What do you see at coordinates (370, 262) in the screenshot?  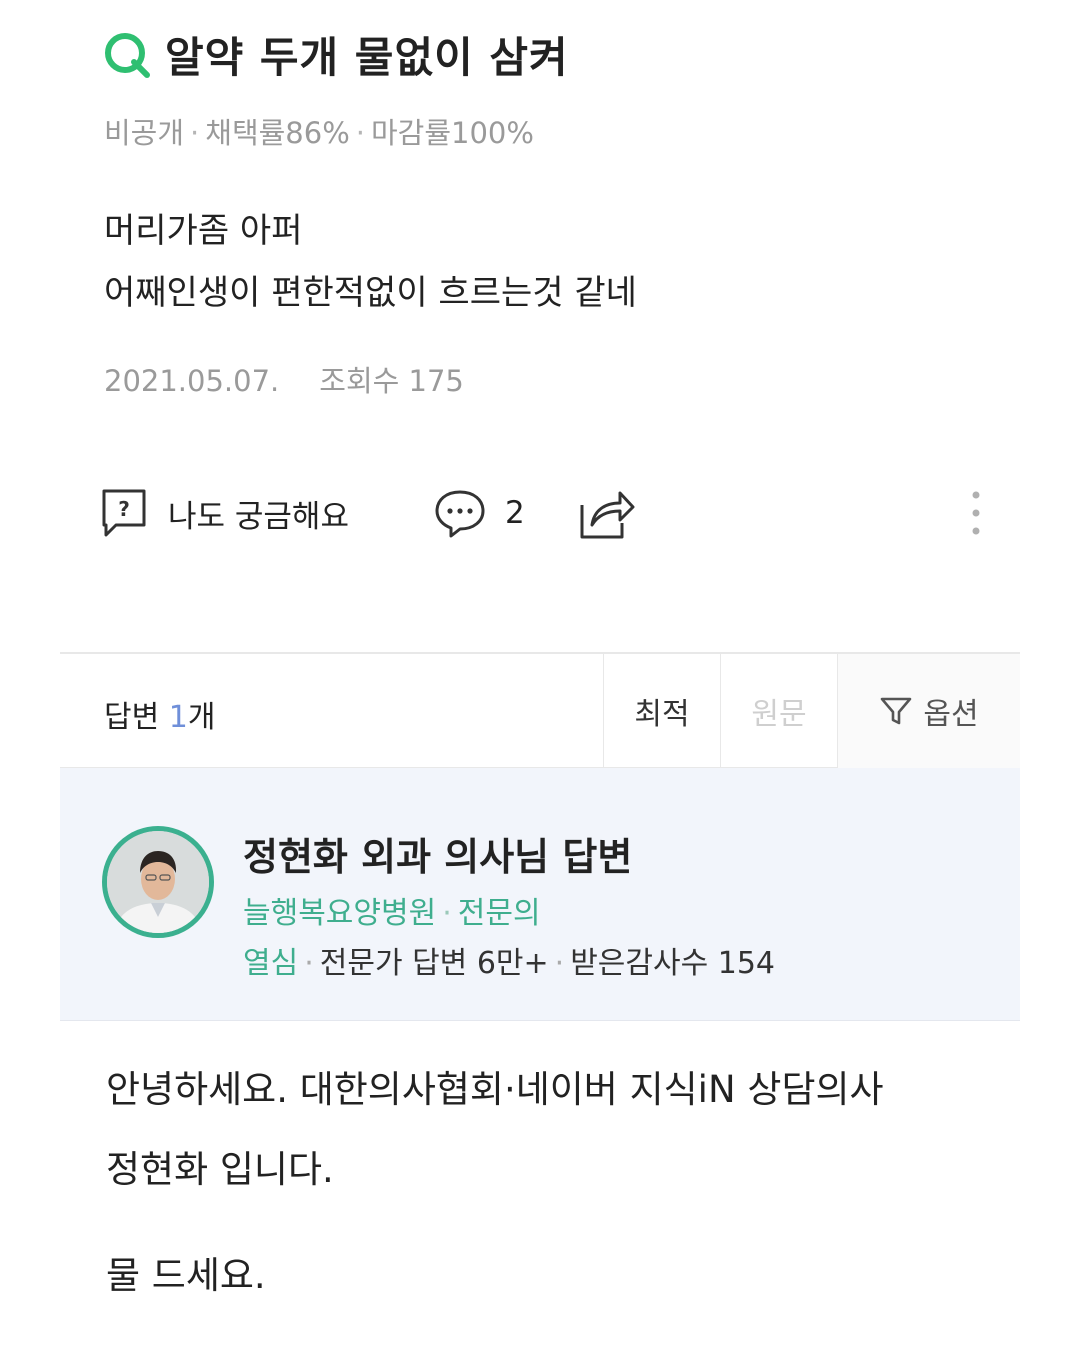 I see `question-body: 머리가좀 아퍼 어째인생이 편한적없이 흐르는것 같네` at bounding box center [370, 262].